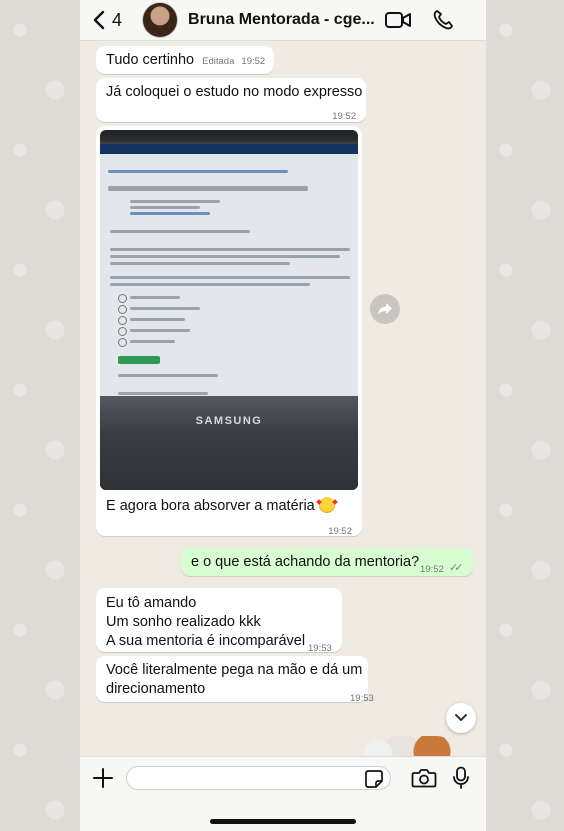  What do you see at coordinates (398, 20) in the screenshot?
I see `video-call-icon` at bounding box center [398, 20].